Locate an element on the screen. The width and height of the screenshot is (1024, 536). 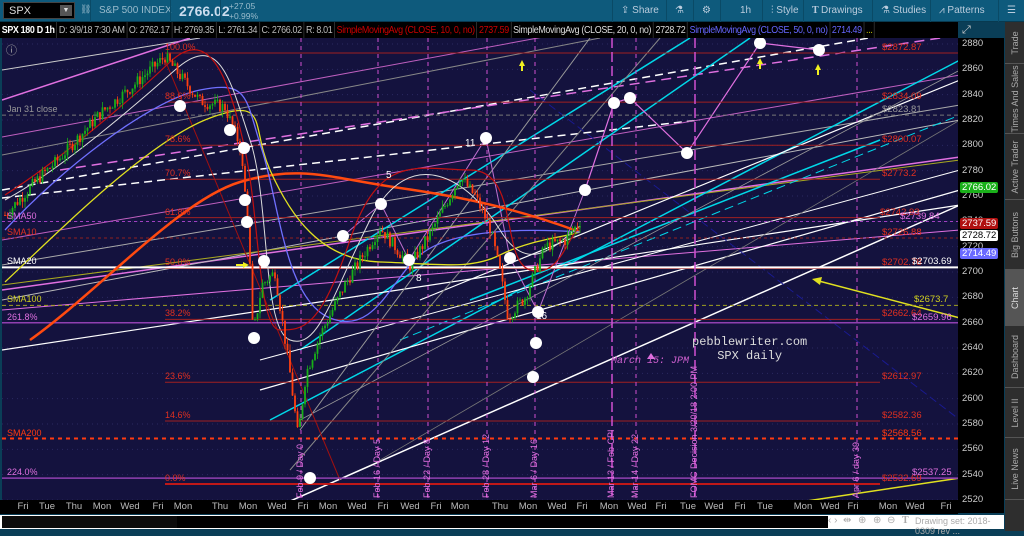
patterns-button: ⩘ Patterns is located at coordinates (961, 11).